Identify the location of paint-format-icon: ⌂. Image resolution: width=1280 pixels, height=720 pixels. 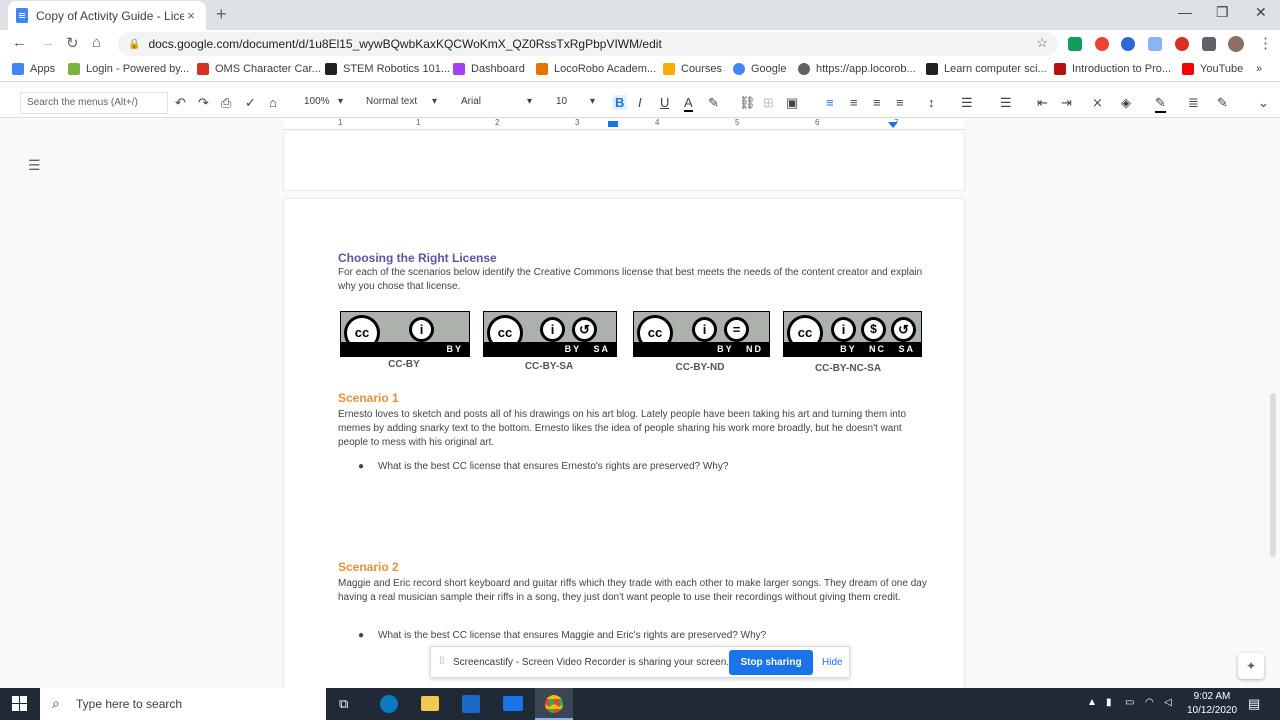
(273, 102).